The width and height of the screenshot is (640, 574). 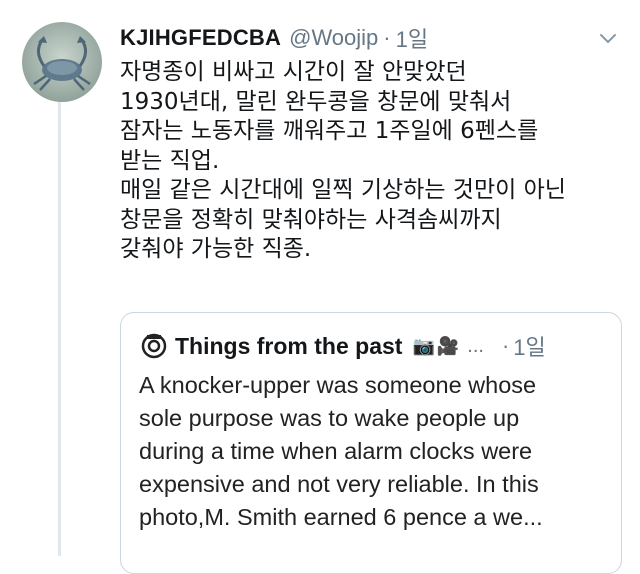 What do you see at coordinates (608, 38) in the screenshot?
I see `chevron-down-icon` at bounding box center [608, 38].